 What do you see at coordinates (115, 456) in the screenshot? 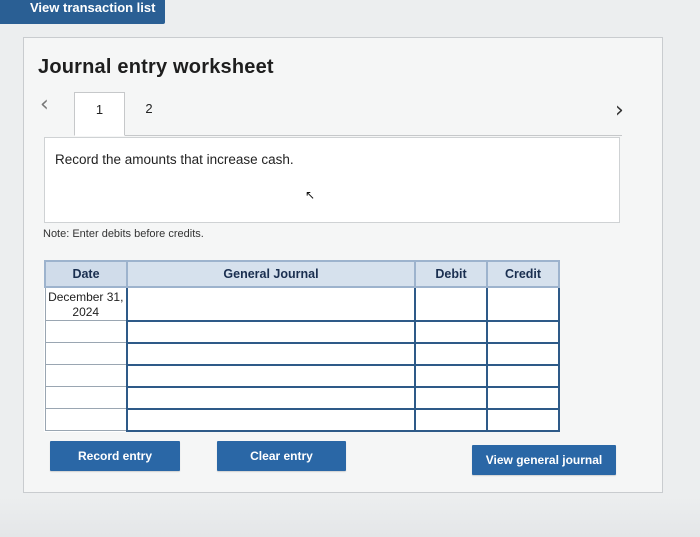
I see `record-entry-button: Record entry` at bounding box center [115, 456].